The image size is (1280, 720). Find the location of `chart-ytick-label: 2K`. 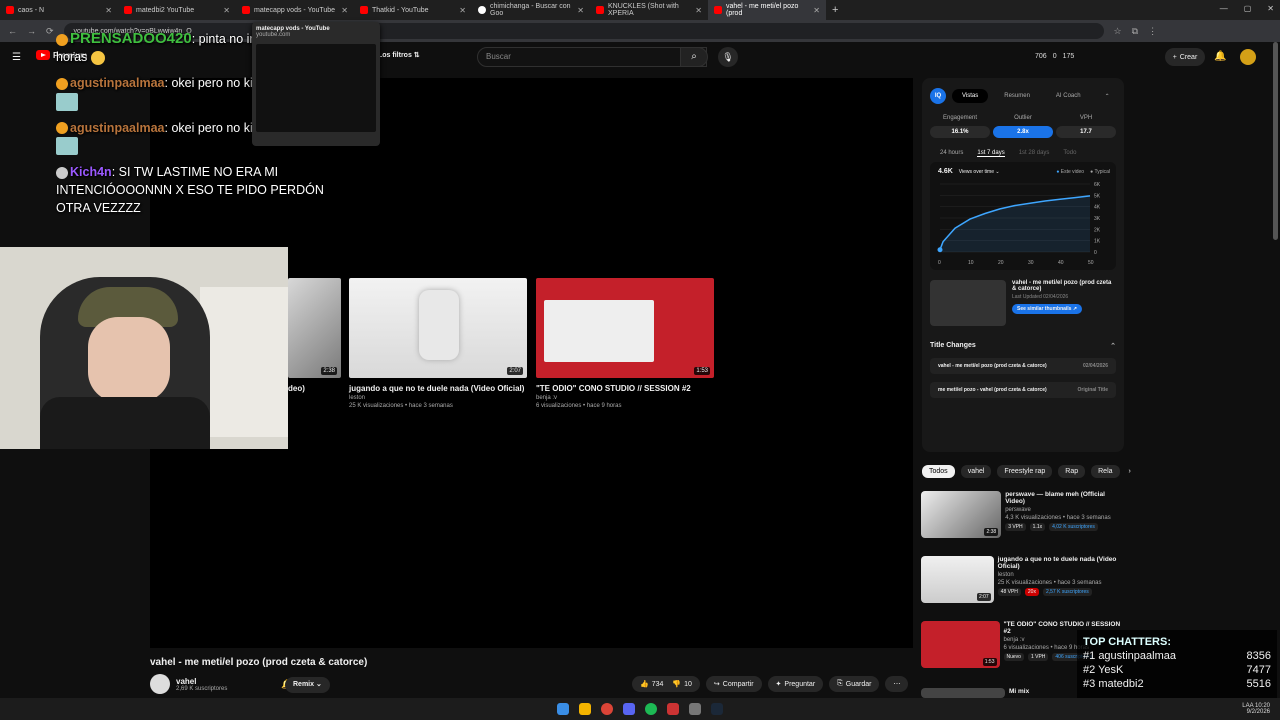

chart-ytick-label: 2K is located at coordinates (1097, 230).